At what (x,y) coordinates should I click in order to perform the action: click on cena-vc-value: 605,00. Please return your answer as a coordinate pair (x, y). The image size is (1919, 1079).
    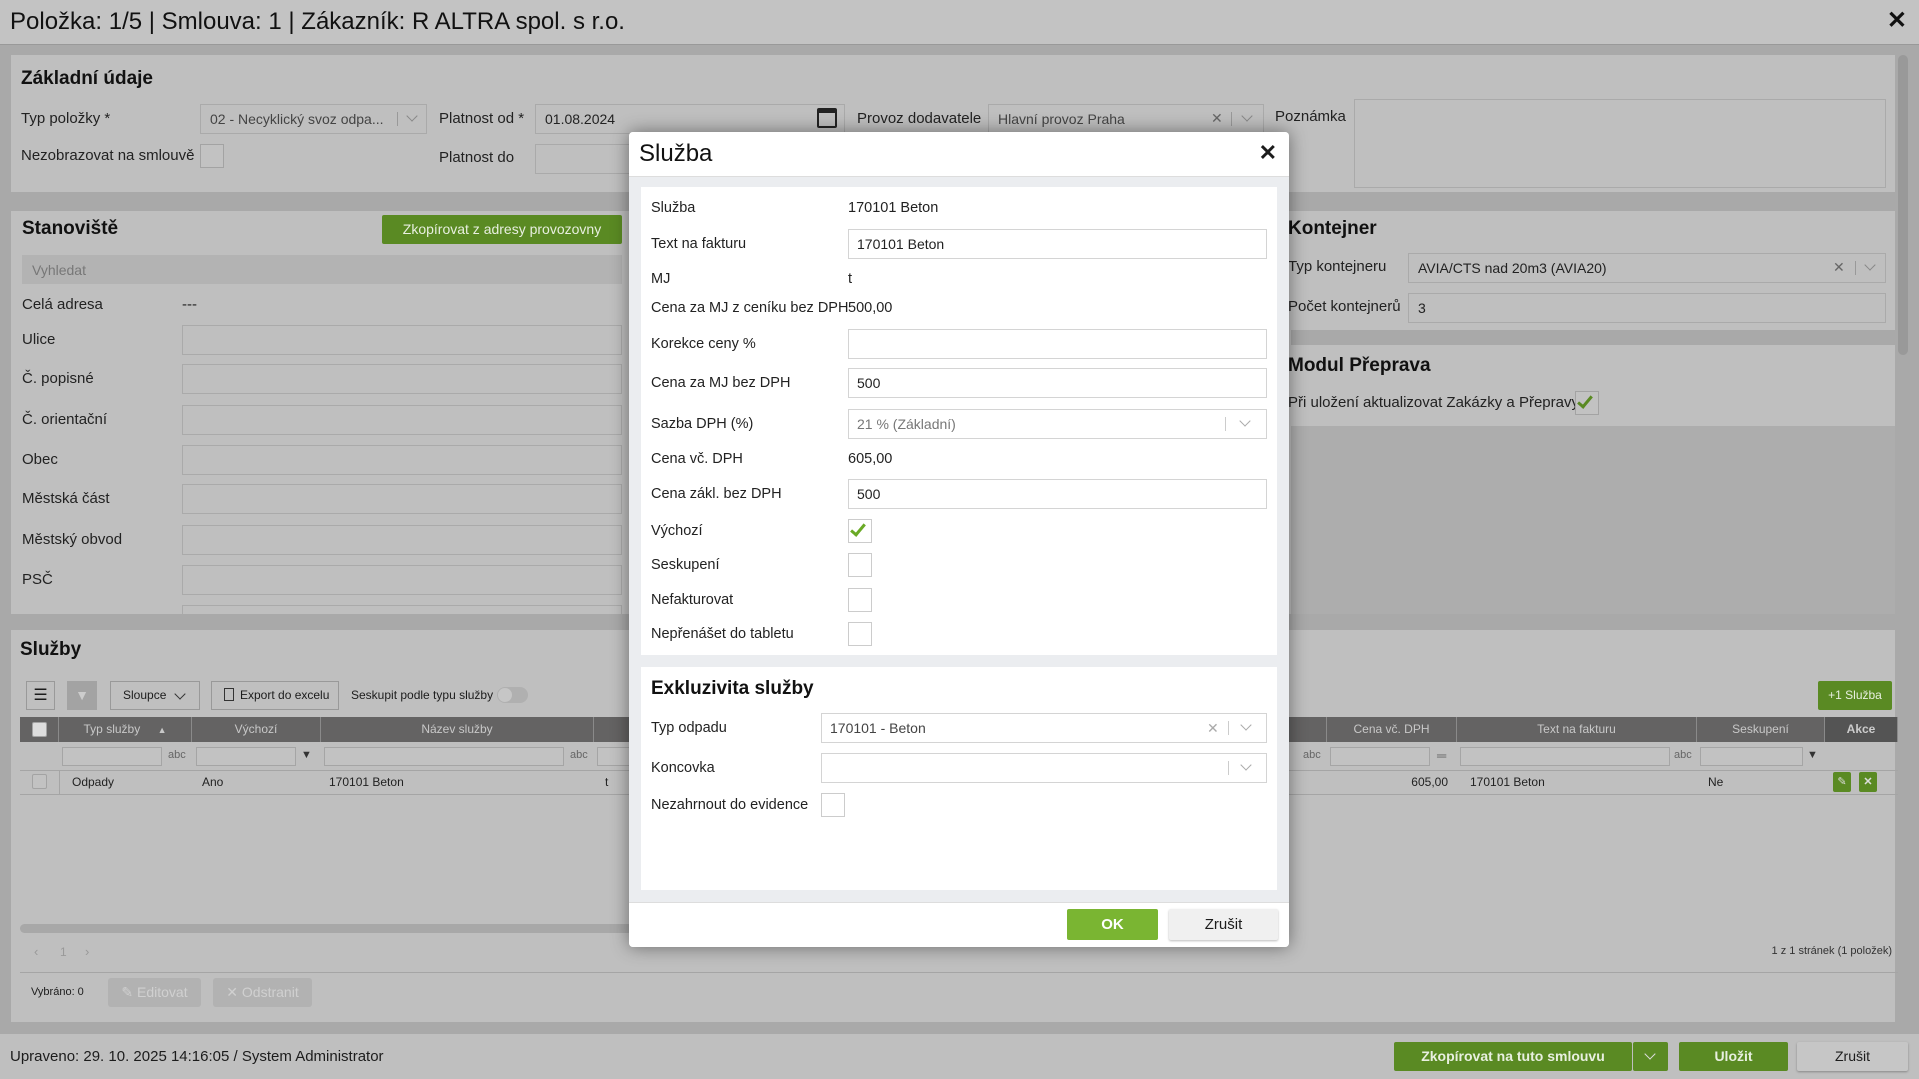
    Looking at the image, I should click on (870, 459).